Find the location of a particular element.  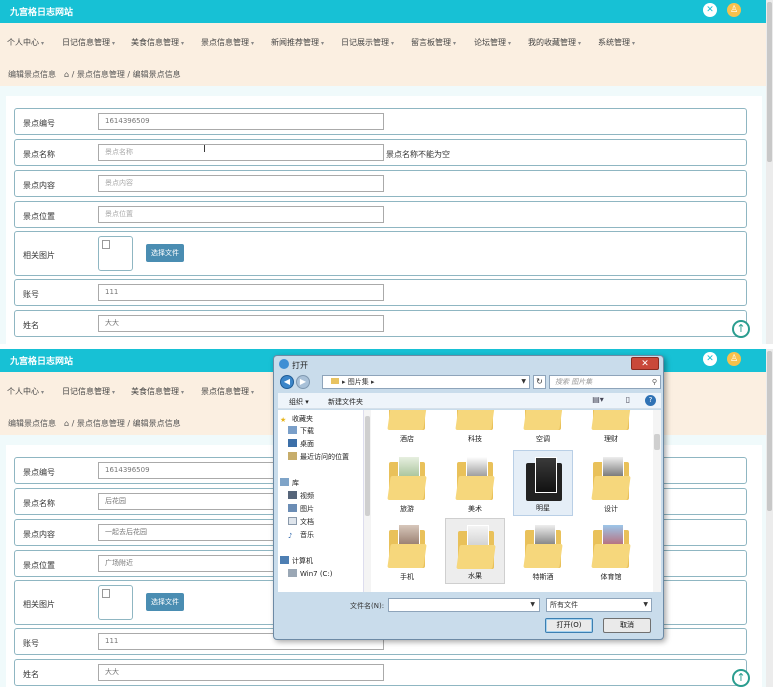

nav-pictures: 图片 is located at coordinates (301, 509).